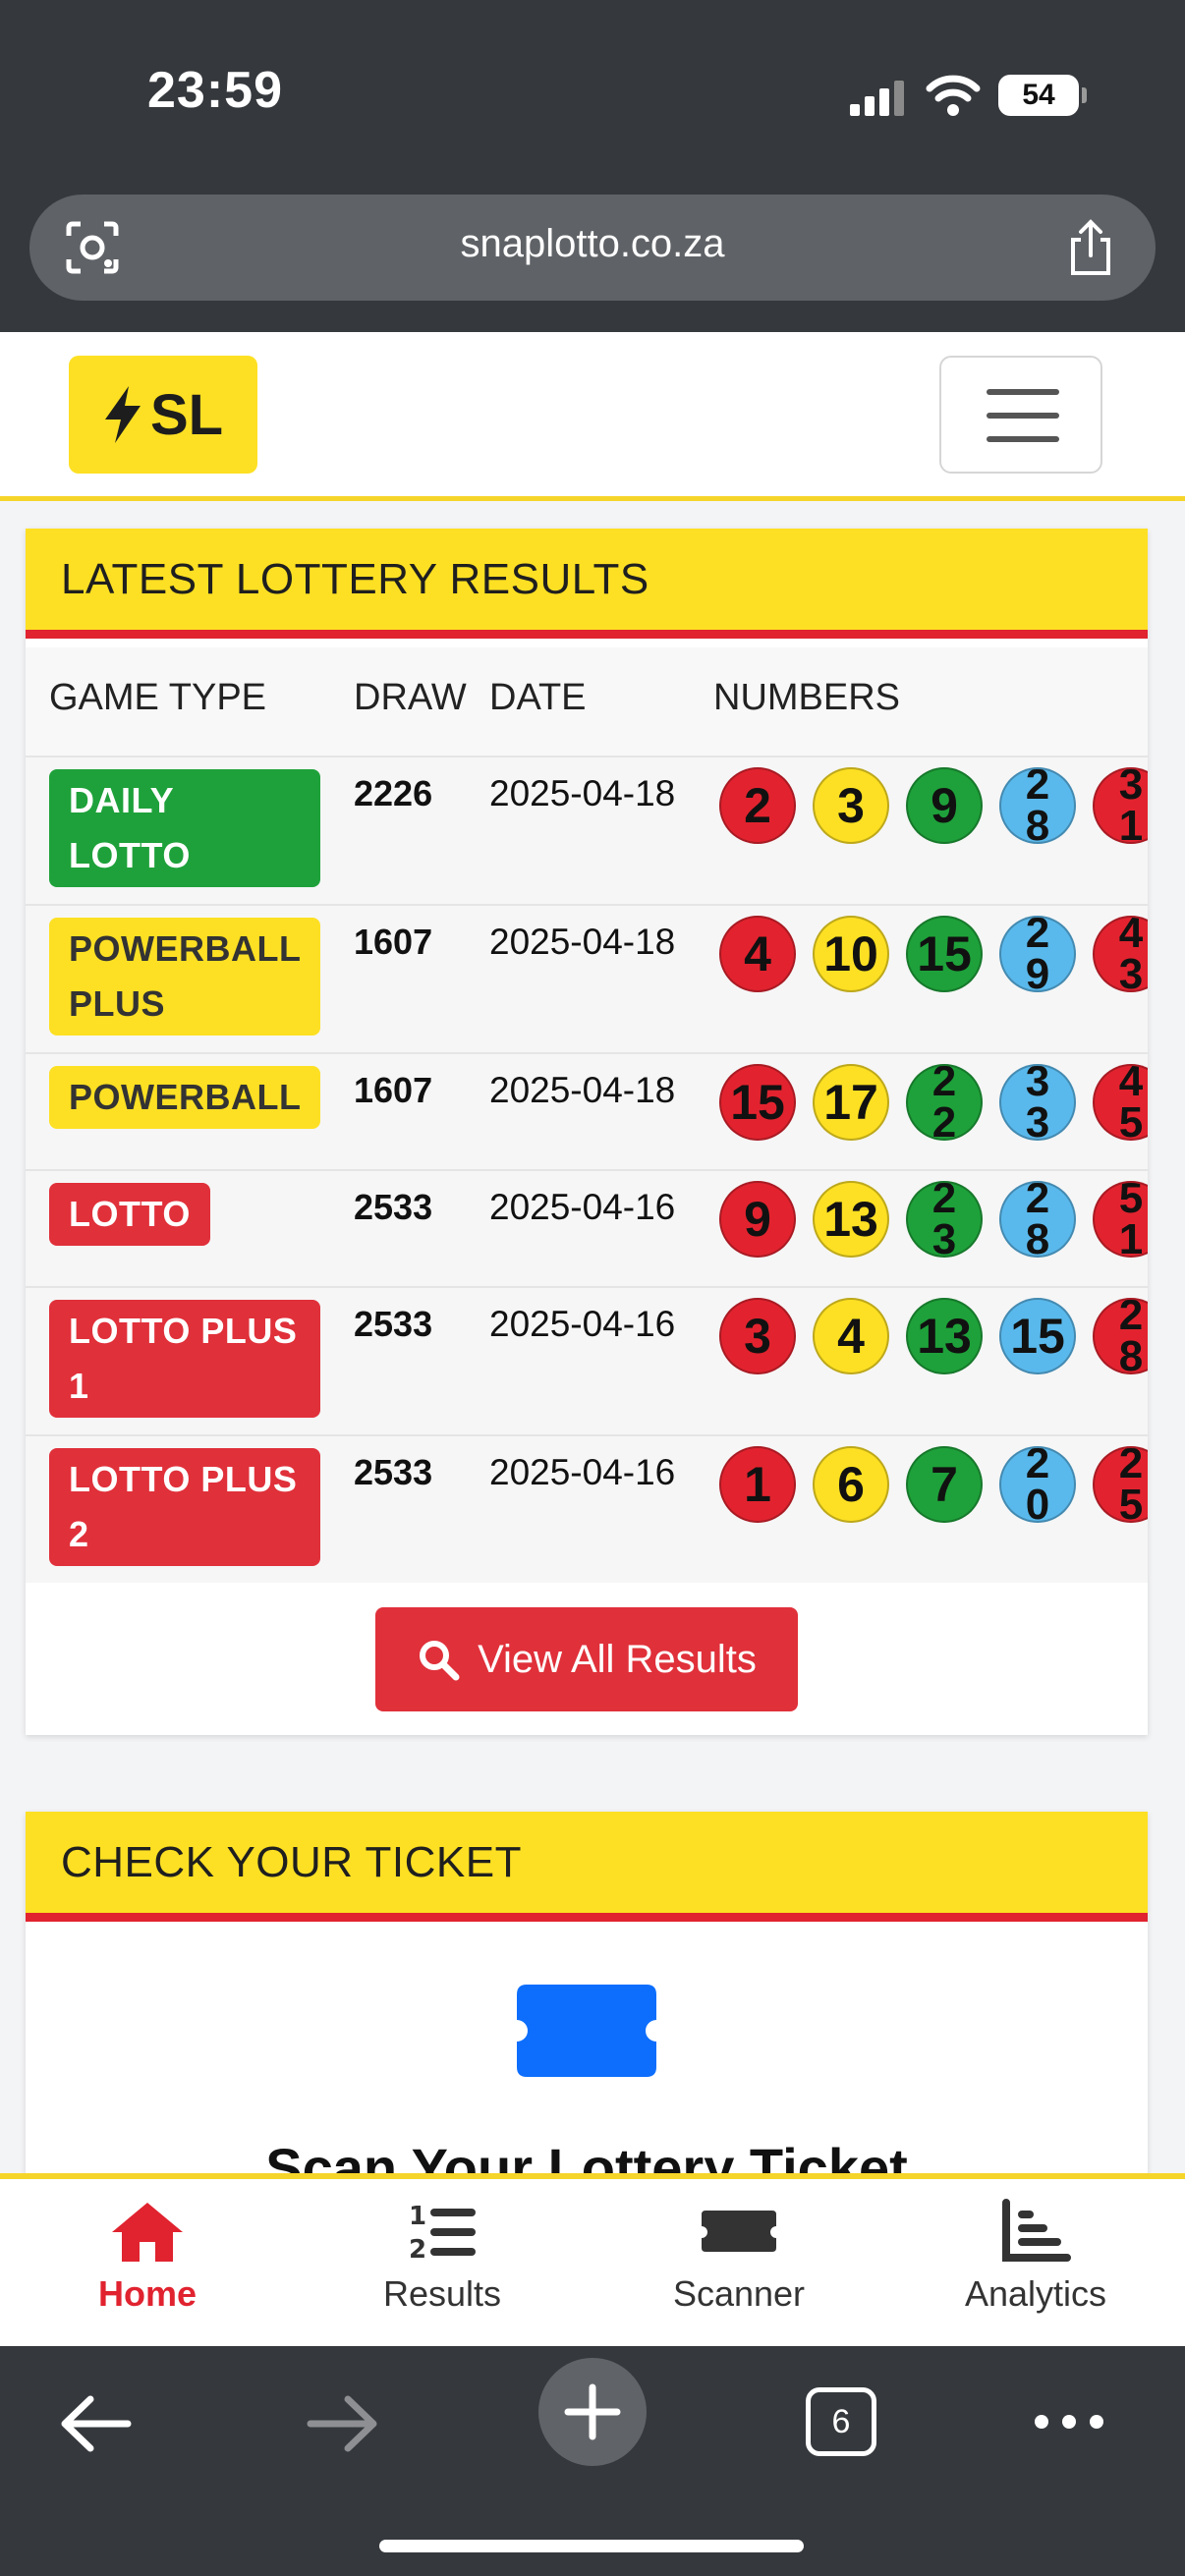 The height and width of the screenshot is (2576, 1185). I want to click on forward-arrow-icon, so click(343, 2423).